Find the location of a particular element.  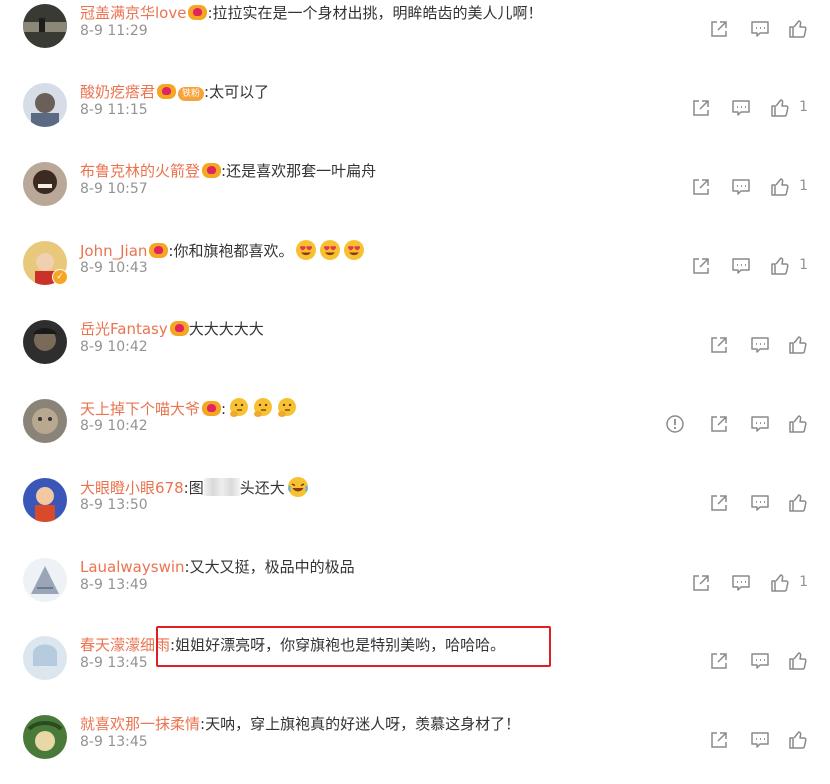

comment-text: 天呐，穿上旗袍真的好迷人呀，羡慕这身材了！ is located at coordinates (363, 724).